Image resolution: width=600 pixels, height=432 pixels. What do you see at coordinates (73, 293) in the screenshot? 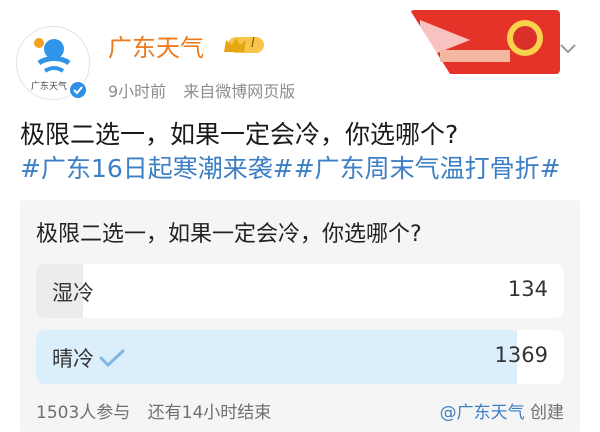
I see `poll-option-label: 湿冷` at bounding box center [73, 293].